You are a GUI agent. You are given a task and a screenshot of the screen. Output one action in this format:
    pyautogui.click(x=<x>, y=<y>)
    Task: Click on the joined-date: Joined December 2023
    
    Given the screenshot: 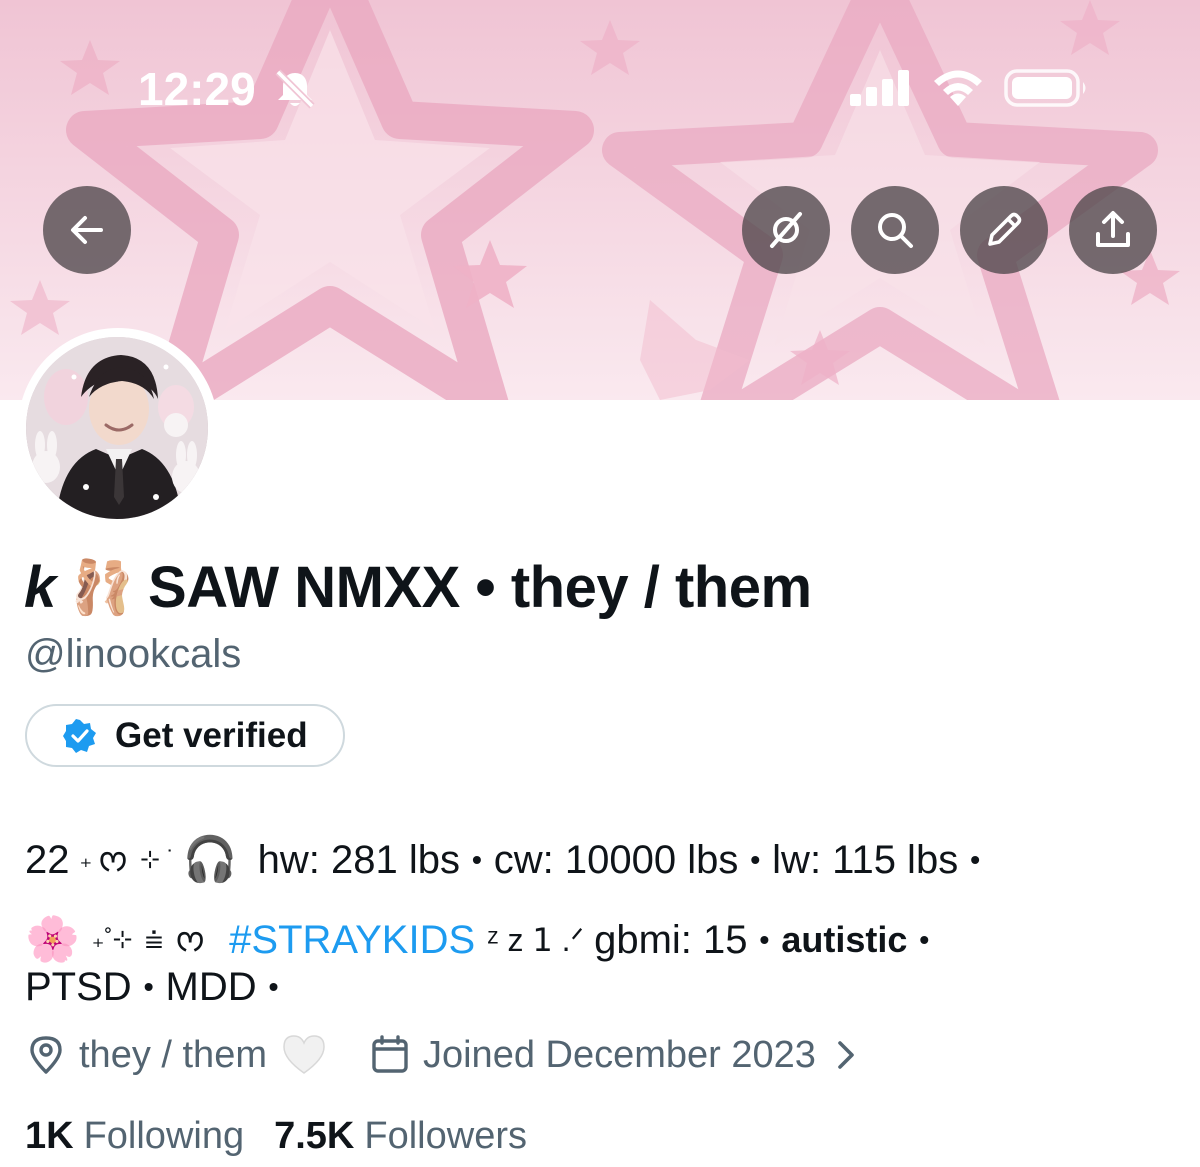 What is the action you would take?
    pyautogui.click(x=619, y=1055)
    